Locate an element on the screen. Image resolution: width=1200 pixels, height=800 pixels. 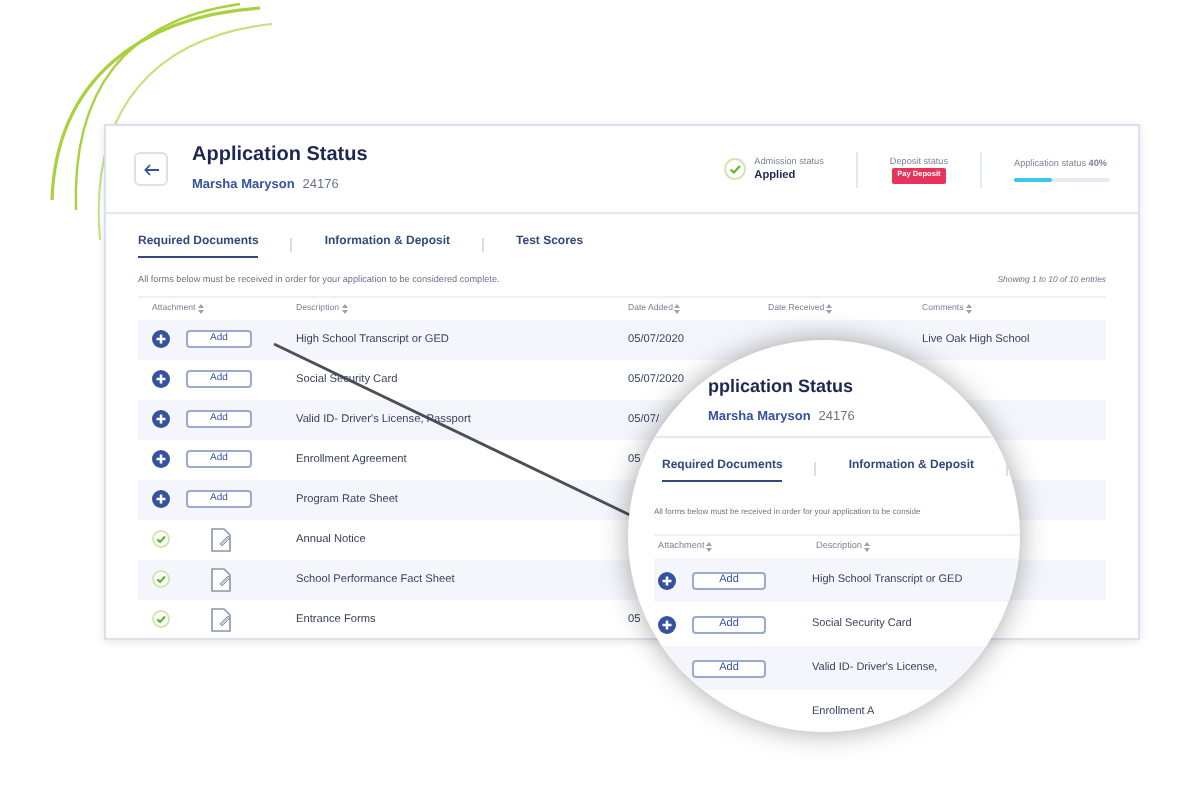
back-arrow-icon is located at coordinates (151, 169).